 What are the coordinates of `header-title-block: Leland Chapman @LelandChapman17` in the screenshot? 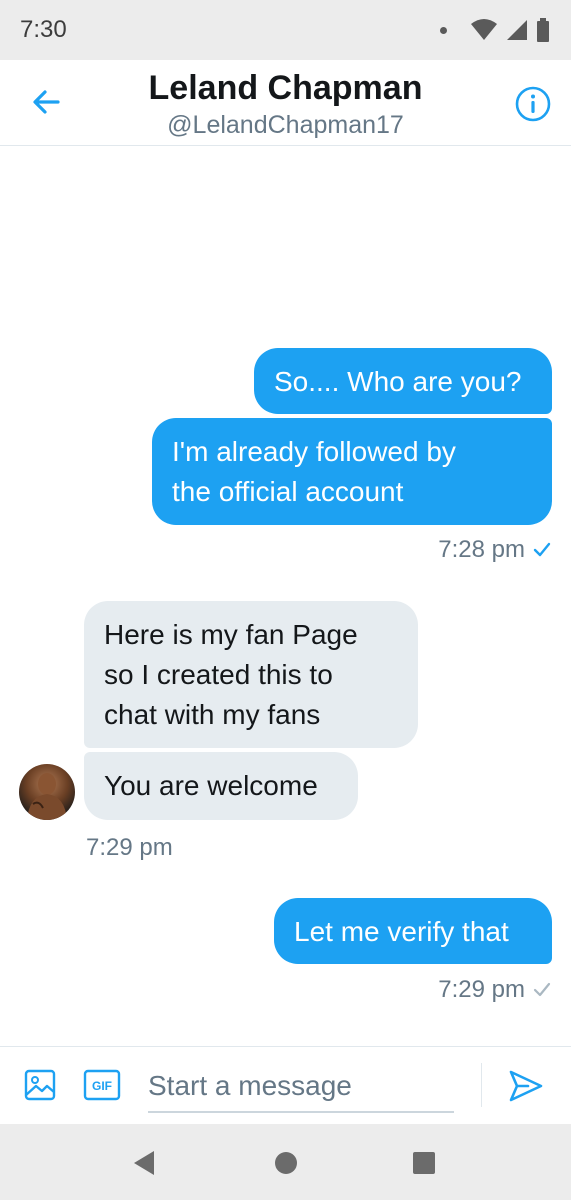 It's located at (285, 103).